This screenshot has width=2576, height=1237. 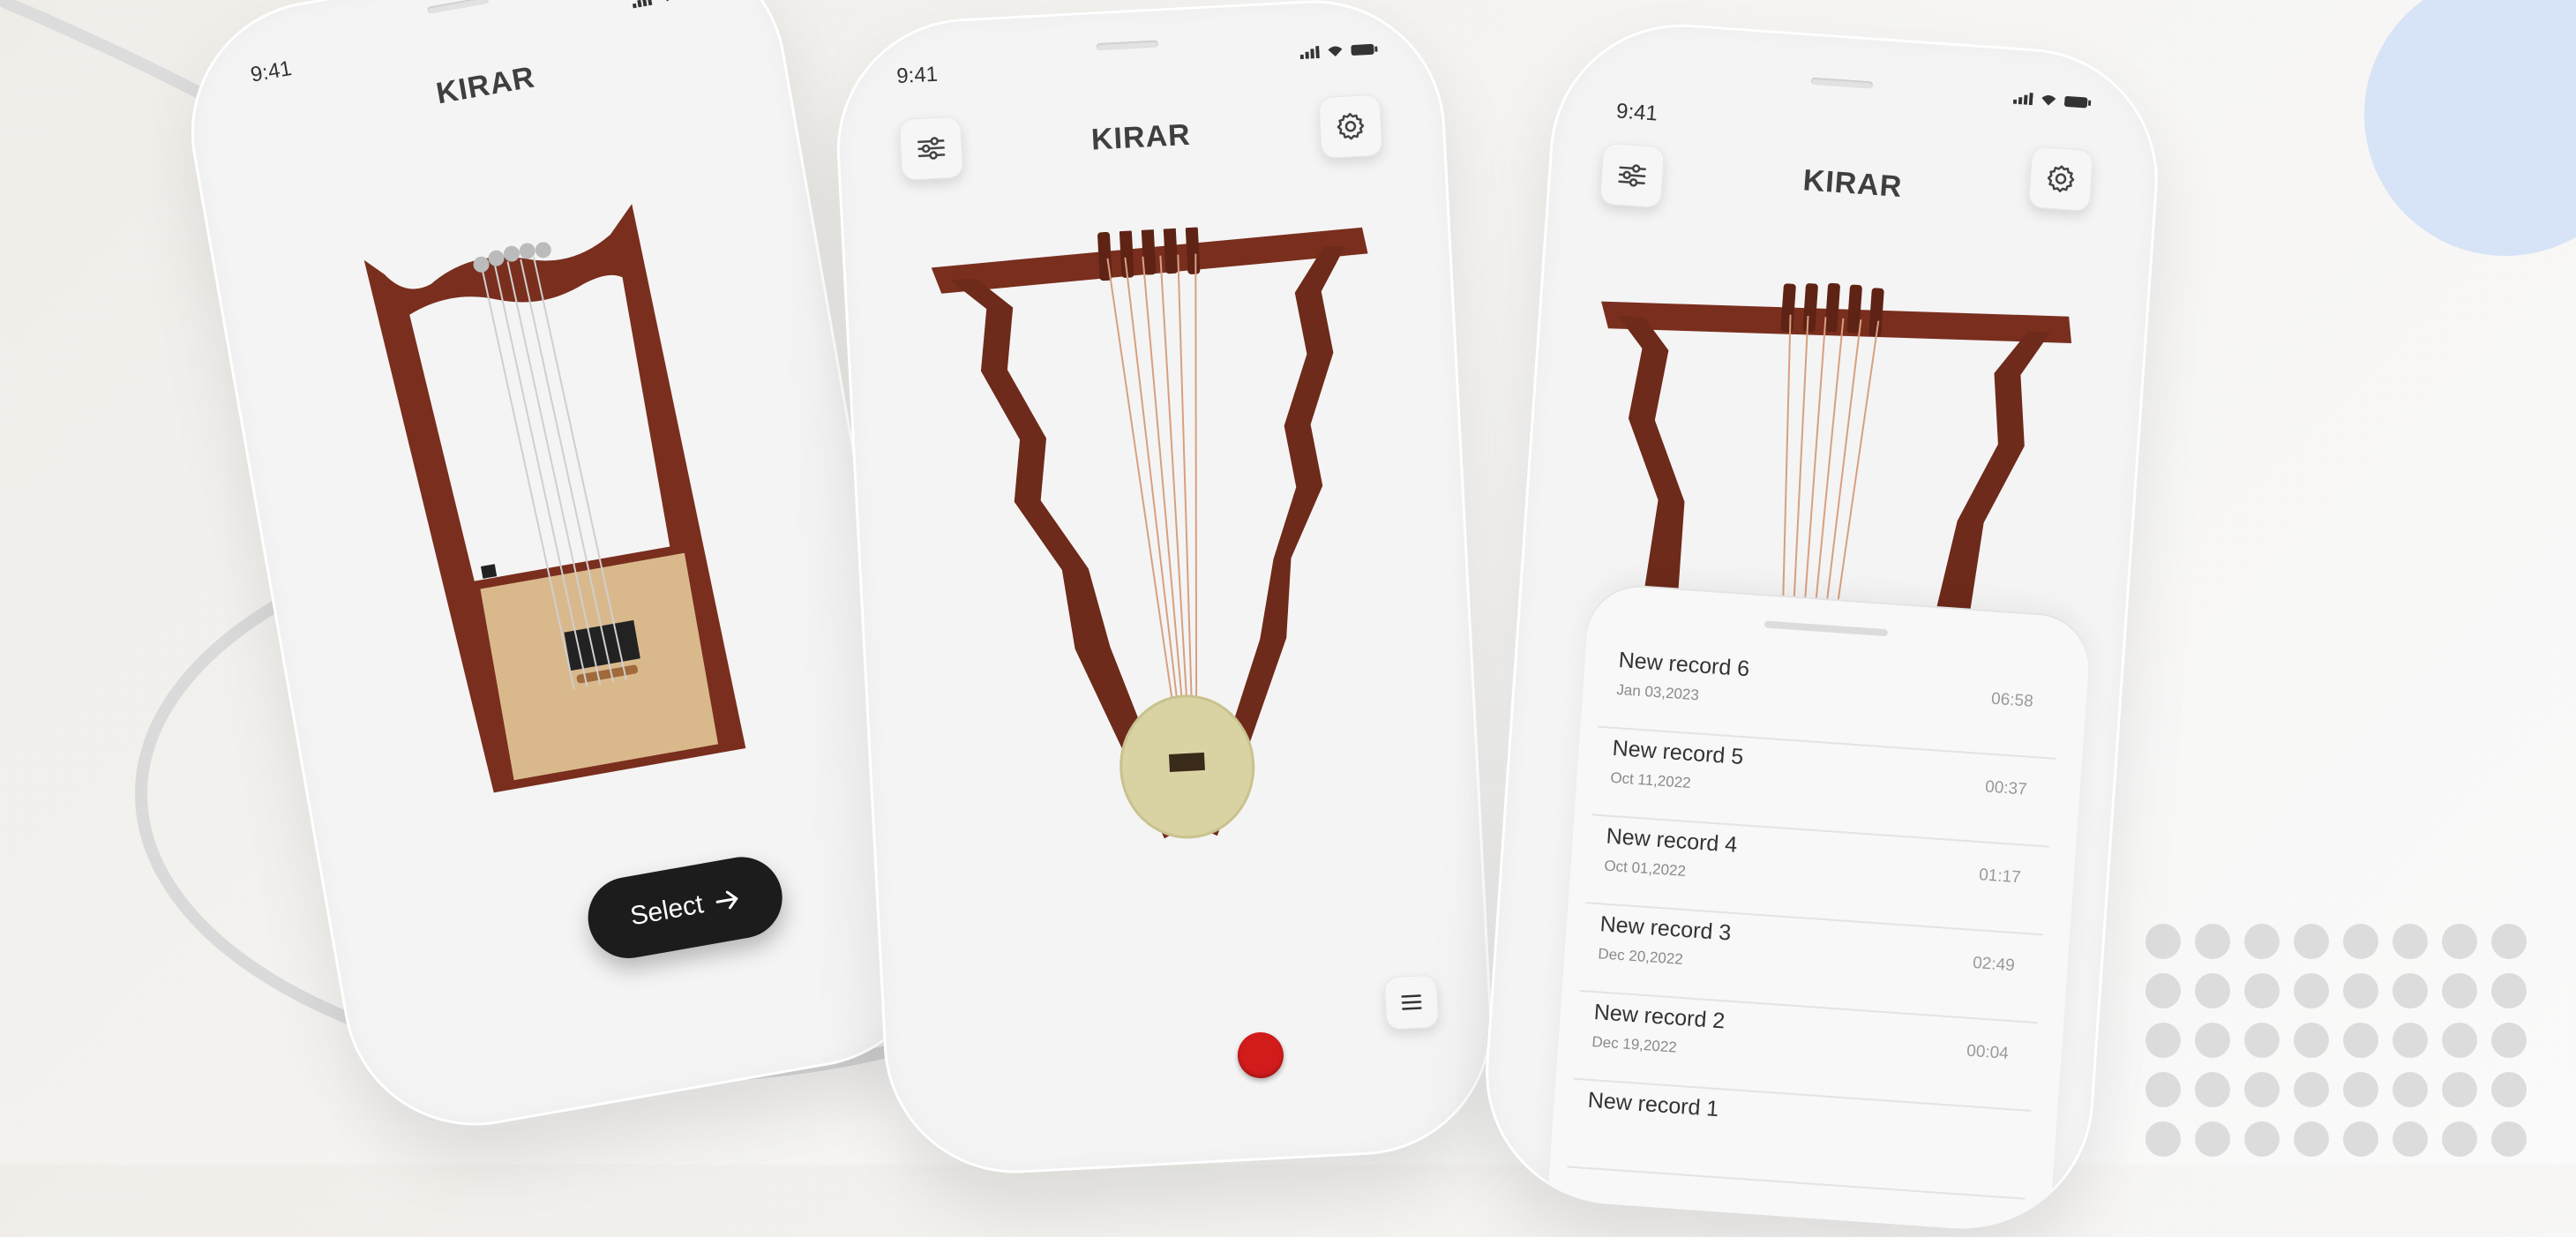 I want to click on record-duration: 01:17, so click(x=2000, y=877).